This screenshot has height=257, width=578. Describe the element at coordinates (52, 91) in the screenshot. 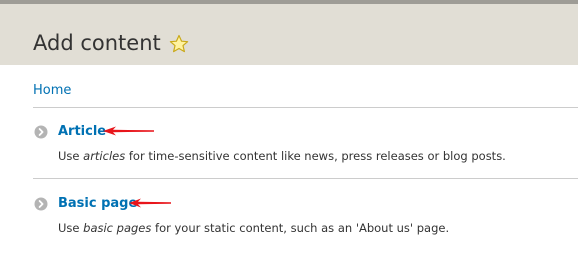

I see `breadcrumb-home-link: Home` at that location.